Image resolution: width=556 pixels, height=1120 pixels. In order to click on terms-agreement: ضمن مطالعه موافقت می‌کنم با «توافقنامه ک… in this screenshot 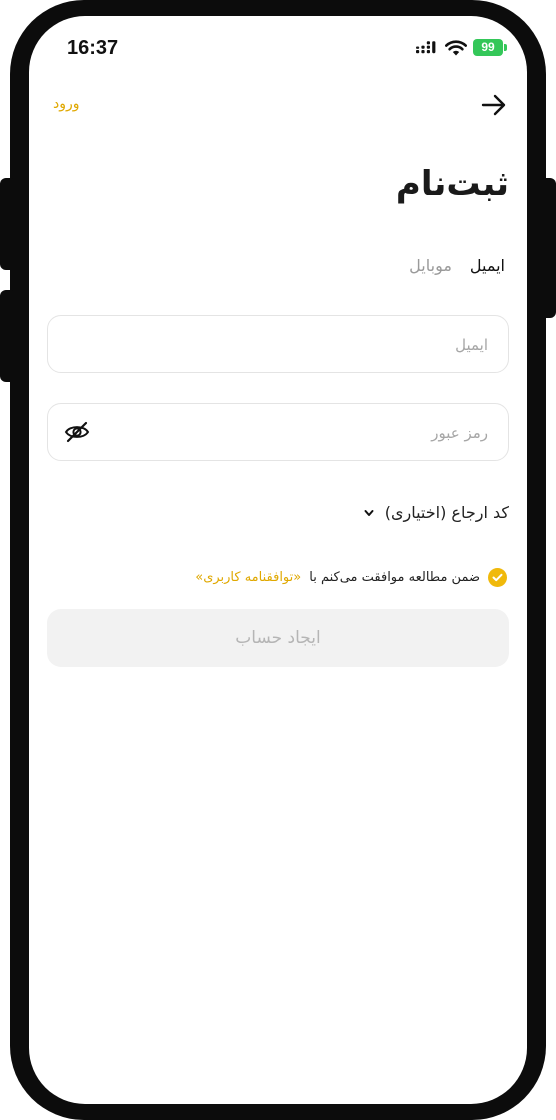, I will do `click(351, 577)`.